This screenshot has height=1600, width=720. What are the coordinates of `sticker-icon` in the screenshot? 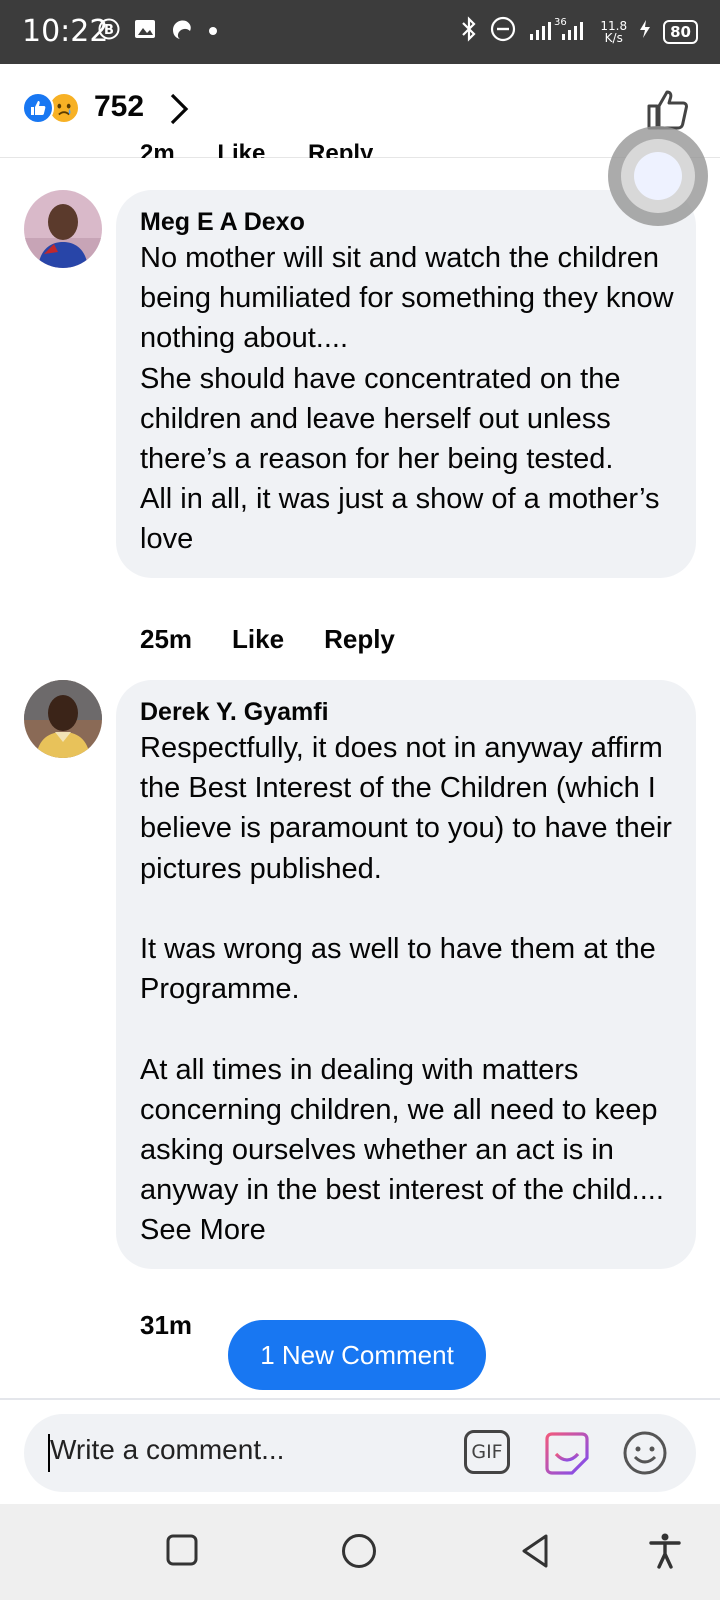 It's located at (567, 1455).